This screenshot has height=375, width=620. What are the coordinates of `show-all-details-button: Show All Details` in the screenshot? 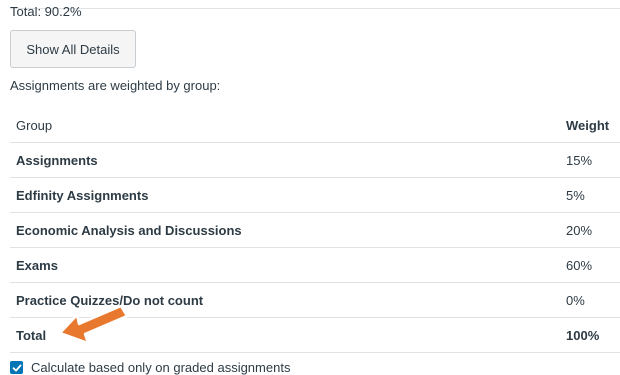 It's located at (73, 49).